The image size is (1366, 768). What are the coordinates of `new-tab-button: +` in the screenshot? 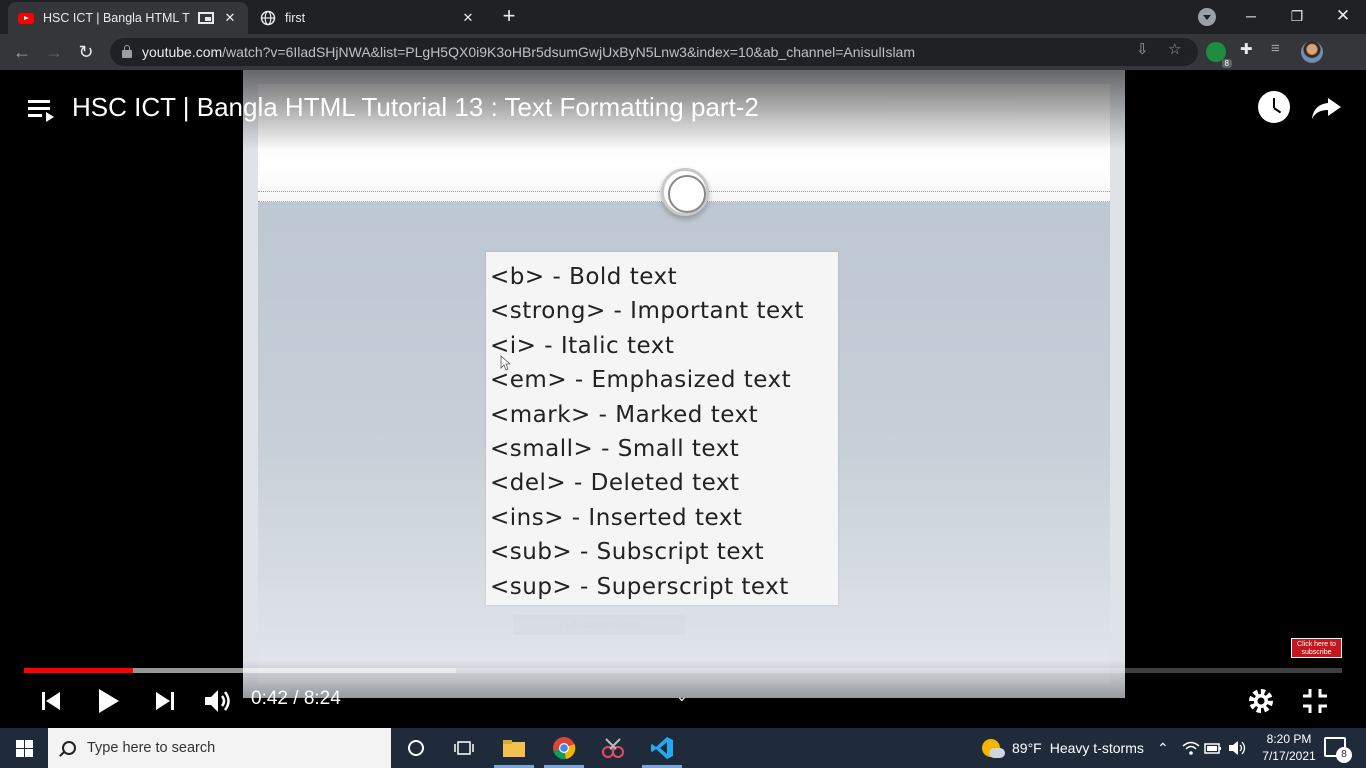 It's located at (509, 17).